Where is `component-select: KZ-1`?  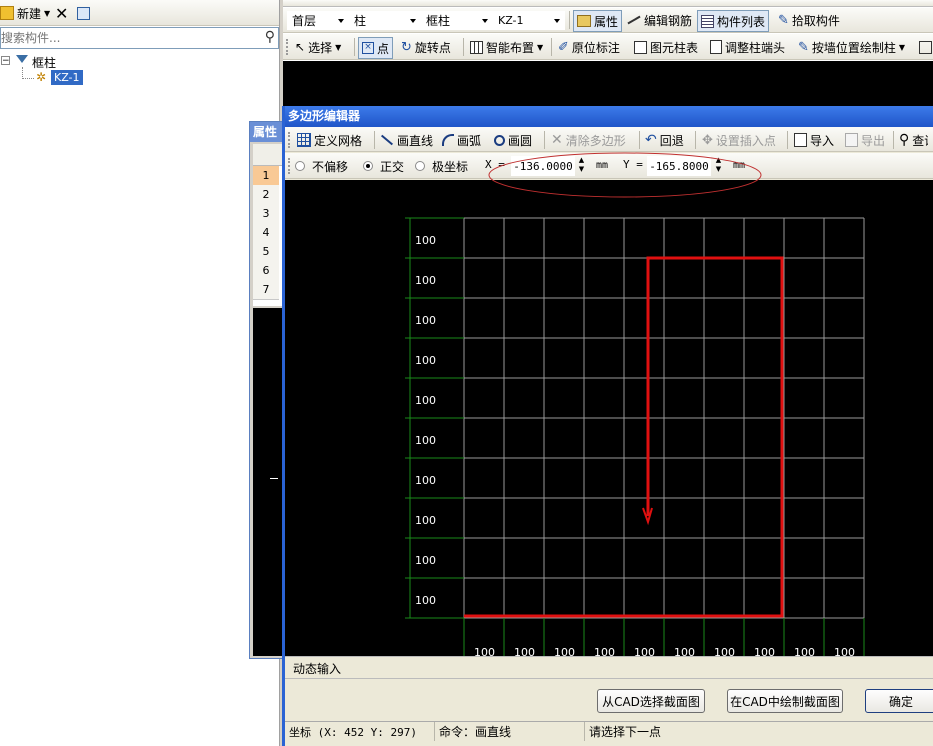 component-select: KZ-1 is located at coordinates (529, 20).